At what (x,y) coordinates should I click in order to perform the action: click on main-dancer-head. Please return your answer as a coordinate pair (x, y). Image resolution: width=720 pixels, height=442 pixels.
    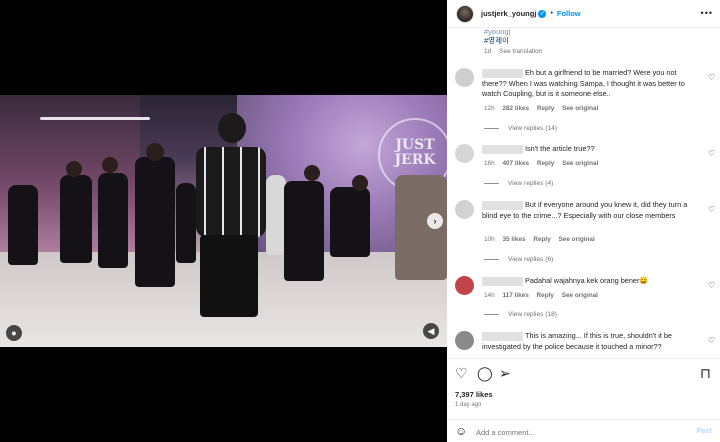
    Looking at the image, I should click on (232, 128).